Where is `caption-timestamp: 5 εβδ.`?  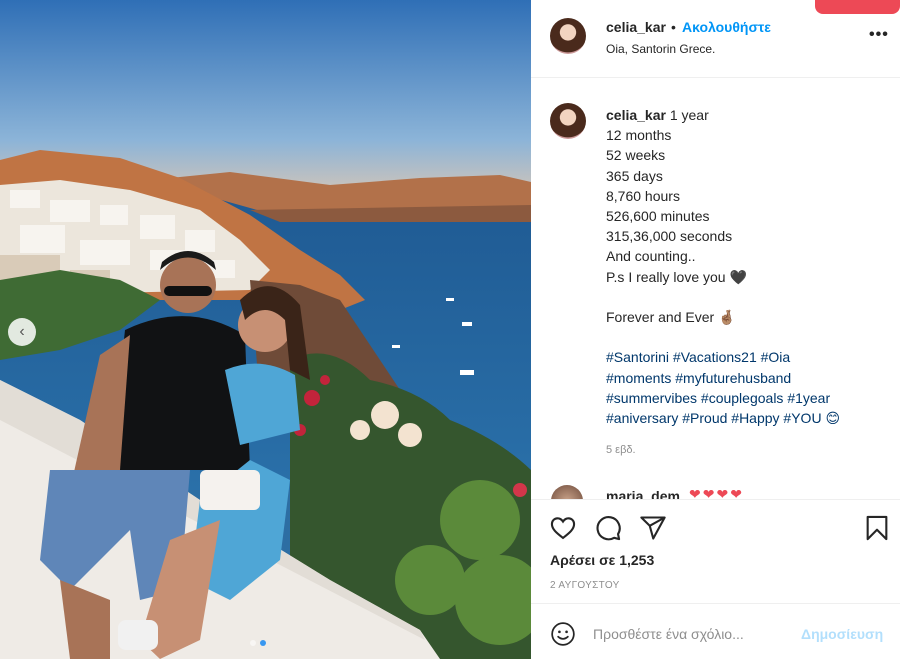
caption-timestamp: 5 εβδ. is located at coordinates (621, 450).